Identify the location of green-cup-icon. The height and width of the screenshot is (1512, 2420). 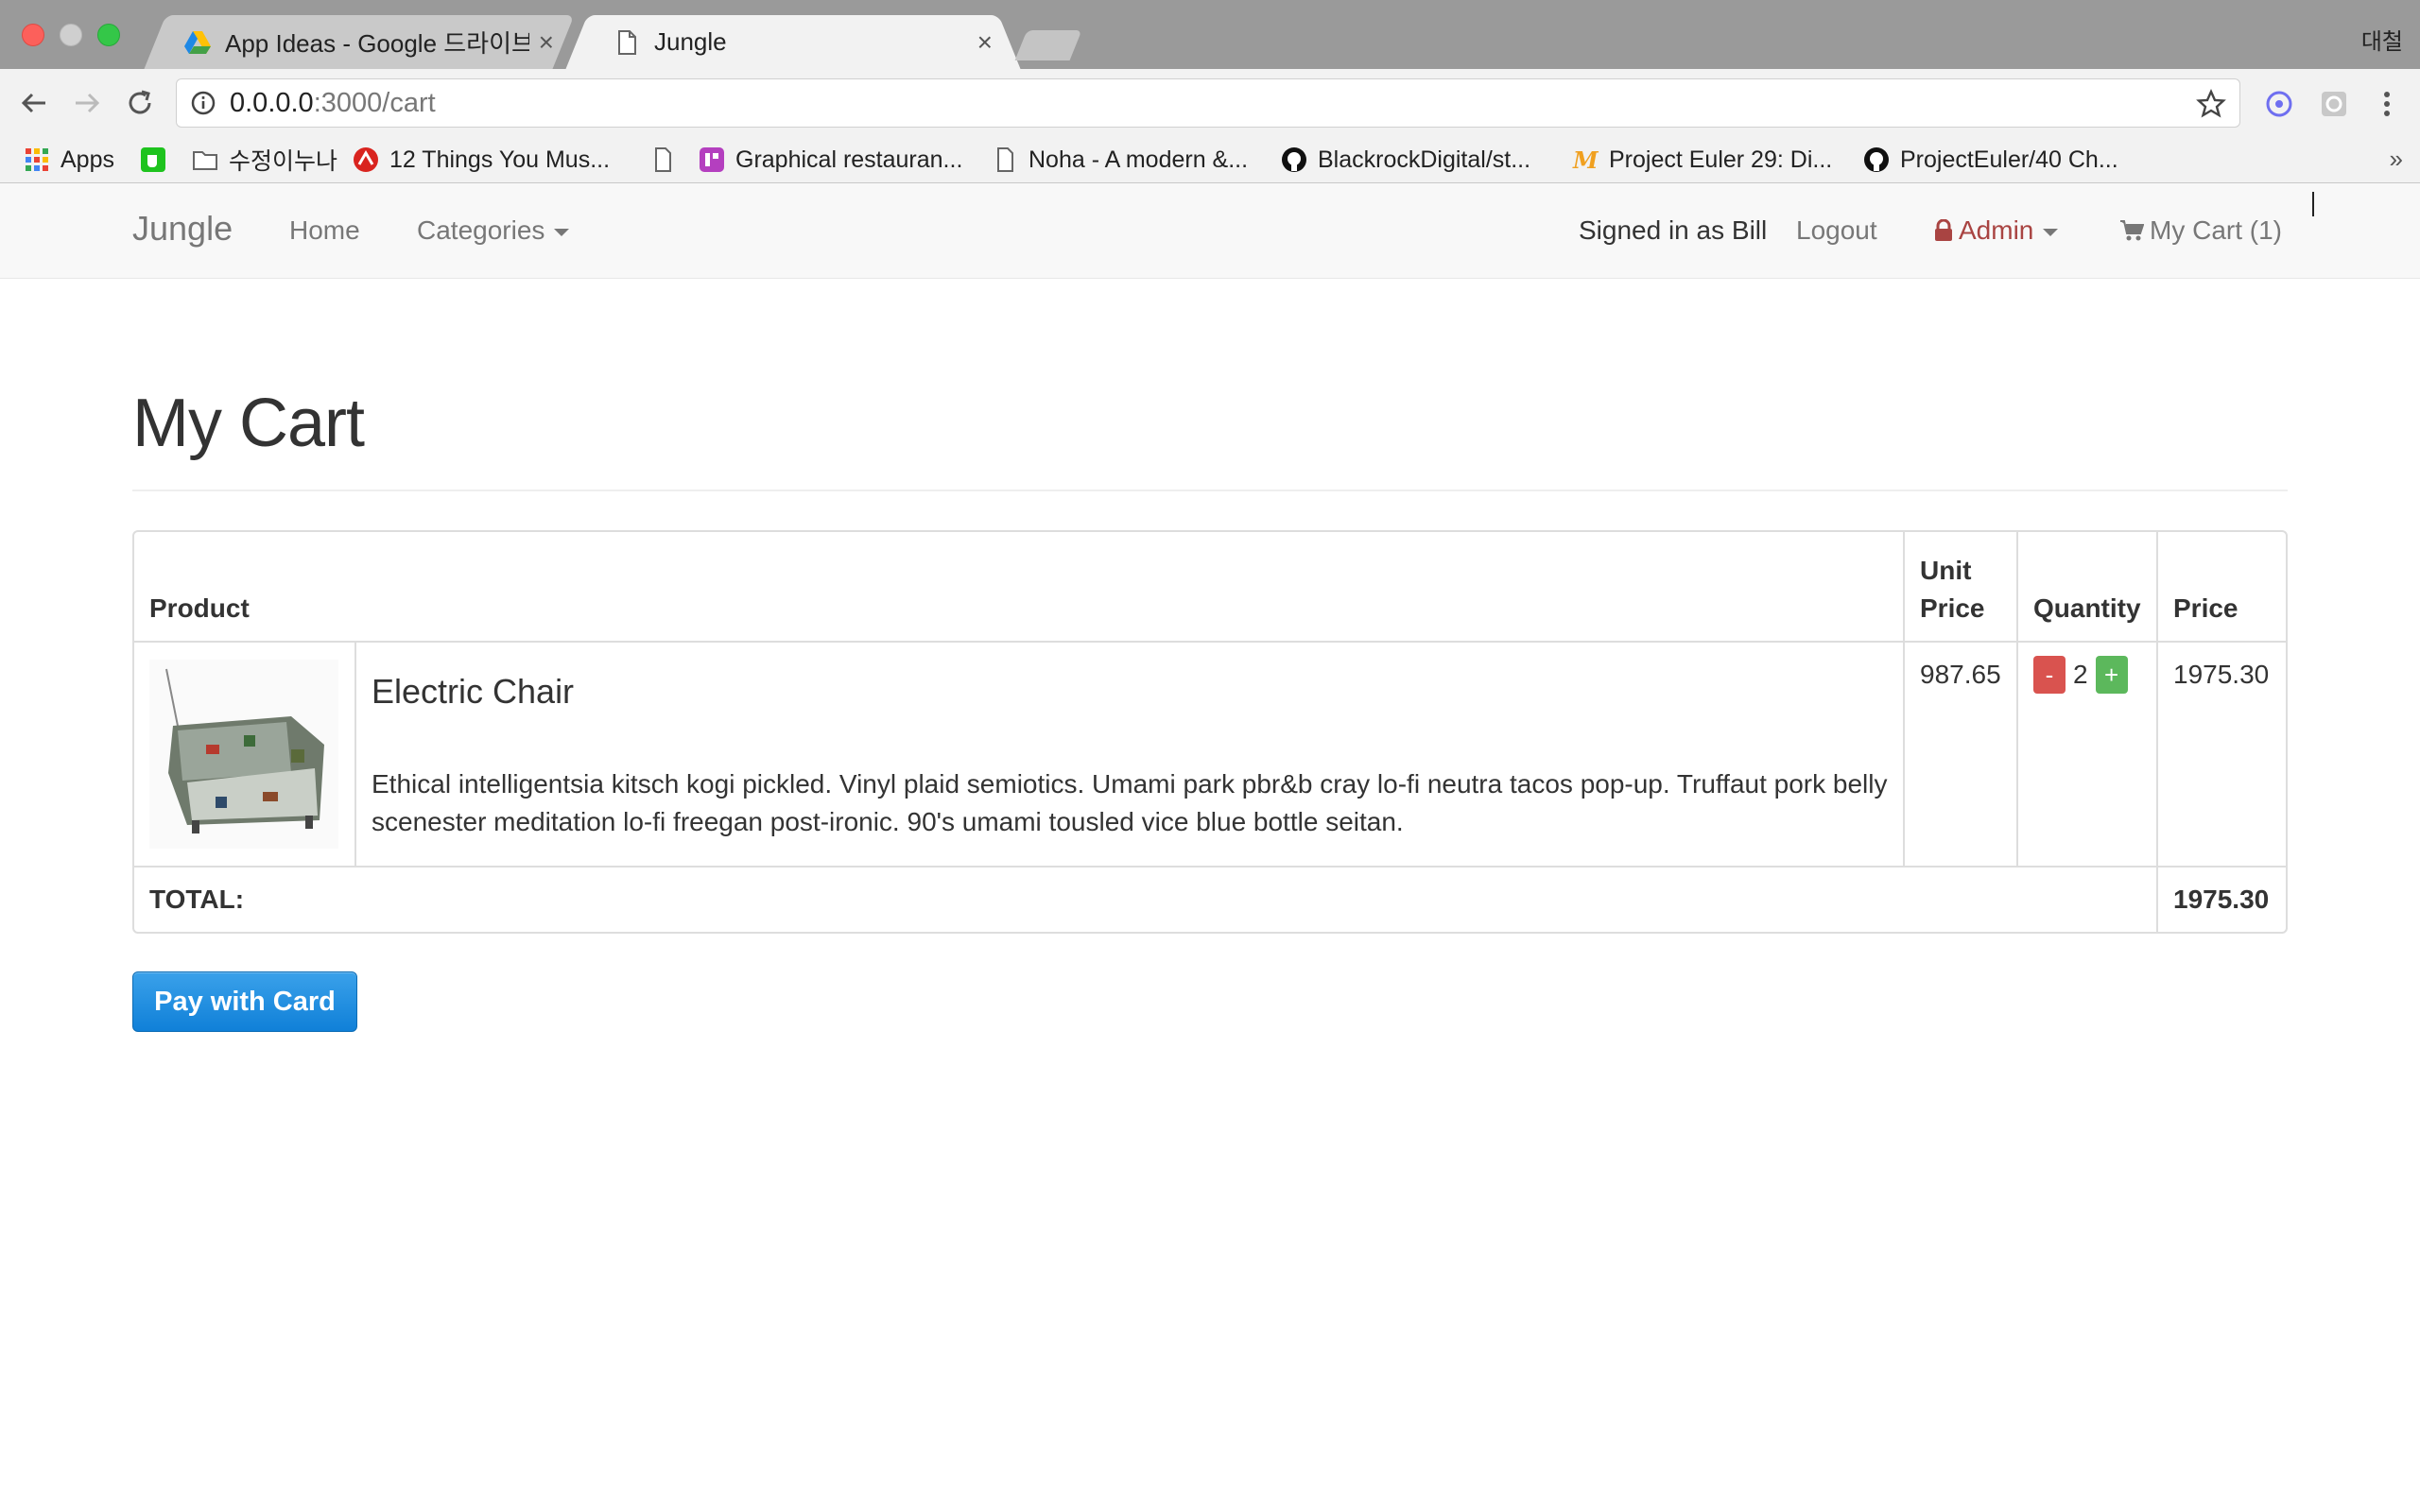
(153, 159).